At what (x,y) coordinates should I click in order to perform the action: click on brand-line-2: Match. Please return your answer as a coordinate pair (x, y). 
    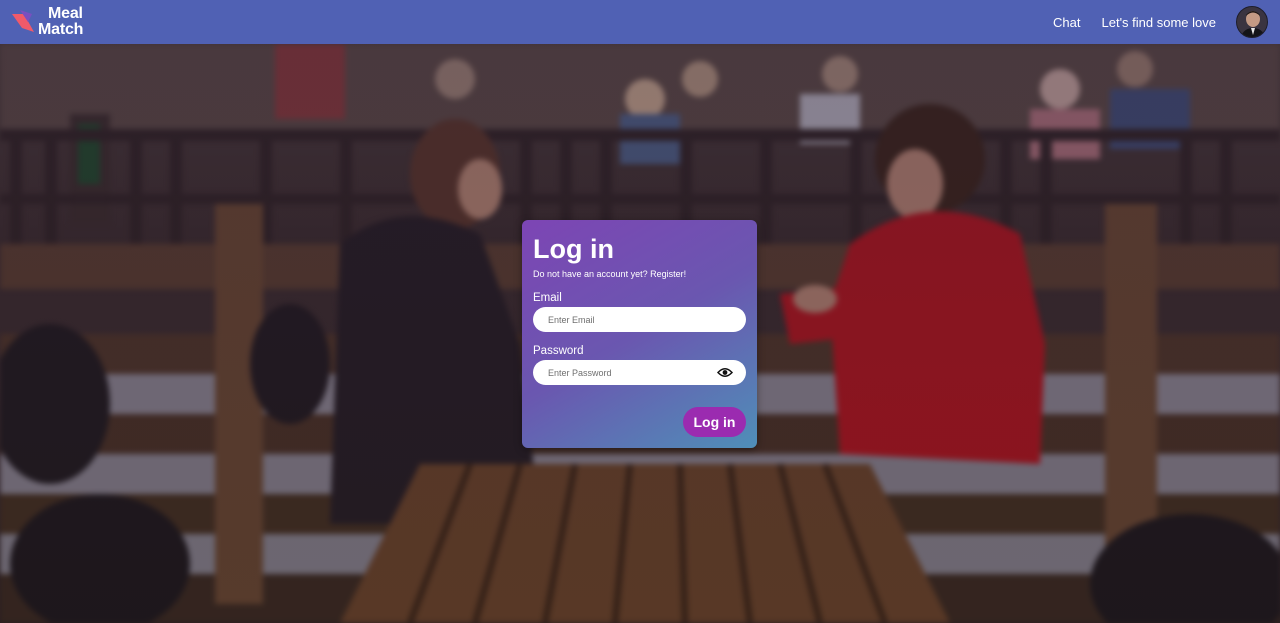
    Looking at the image, I should click on (61, 29).